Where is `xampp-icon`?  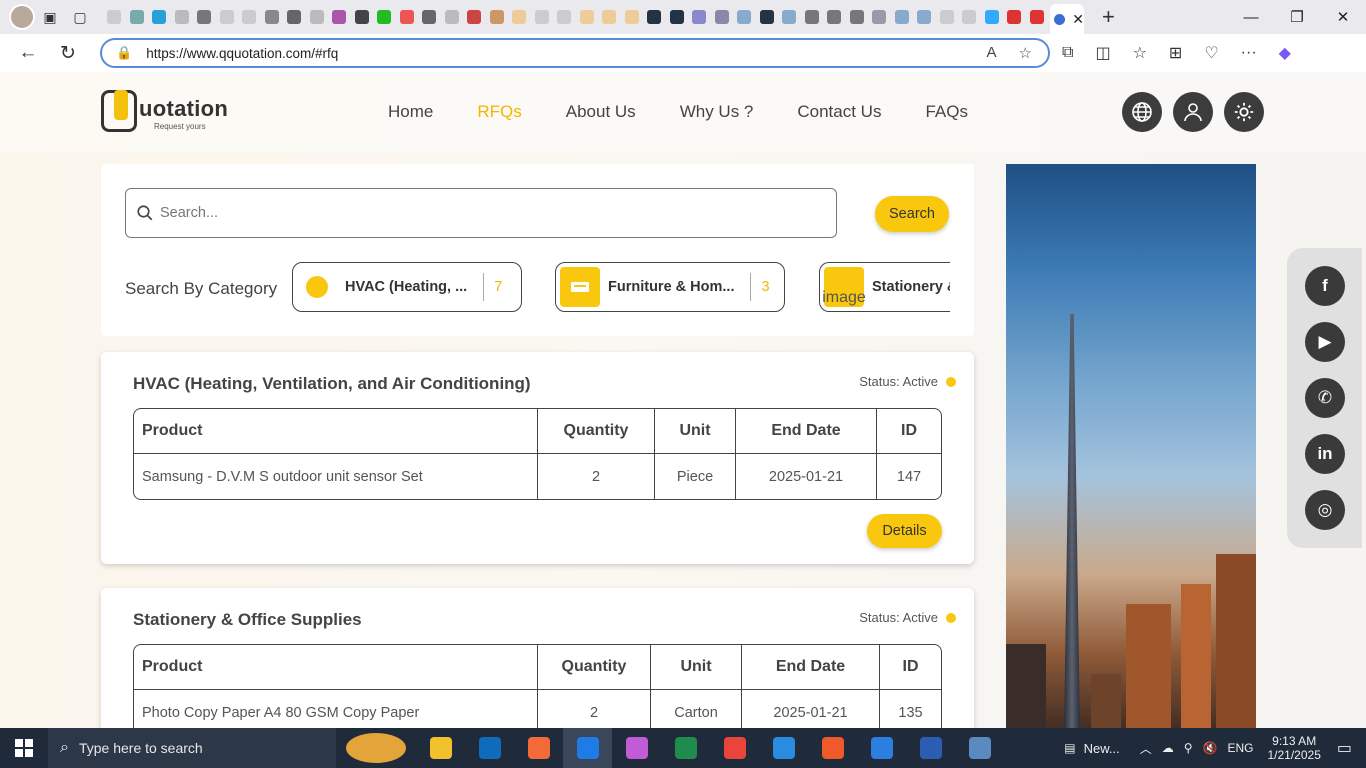 xampp-icon is located at coordinates (538, 748).